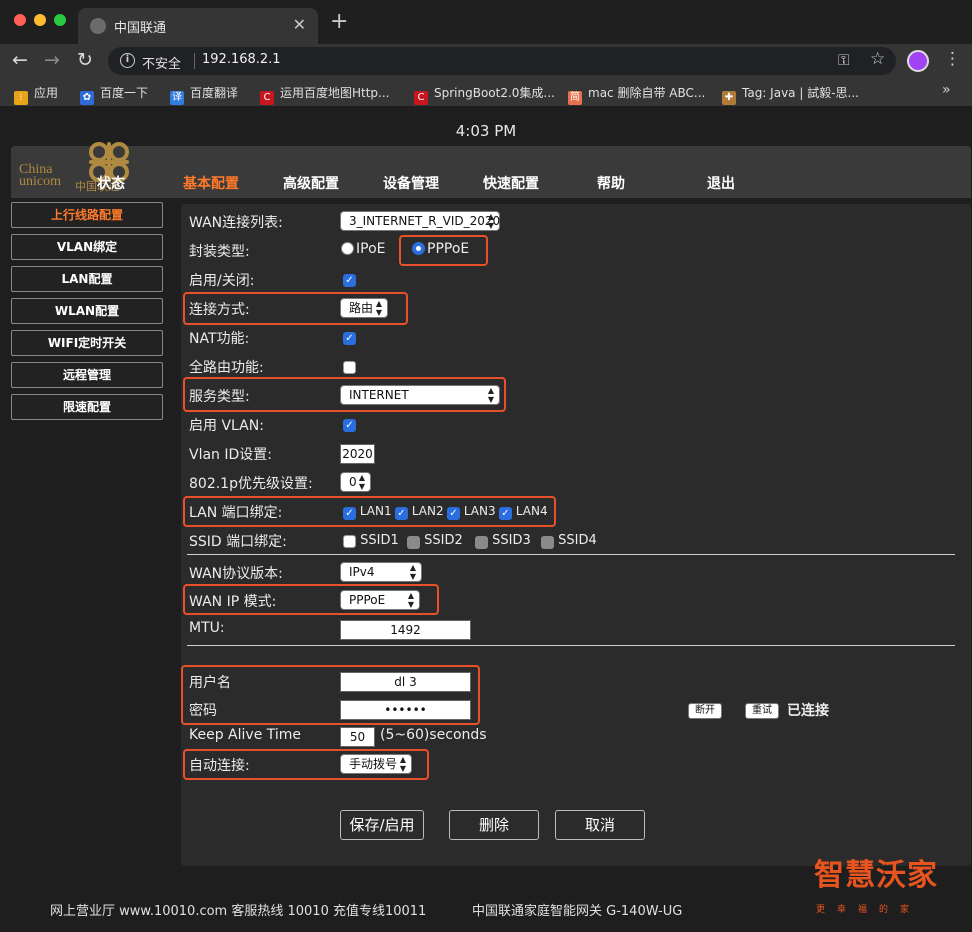  Describe the element at coordinates (60, 20) in the screenshot. I see `maximize-window-button` at that location.